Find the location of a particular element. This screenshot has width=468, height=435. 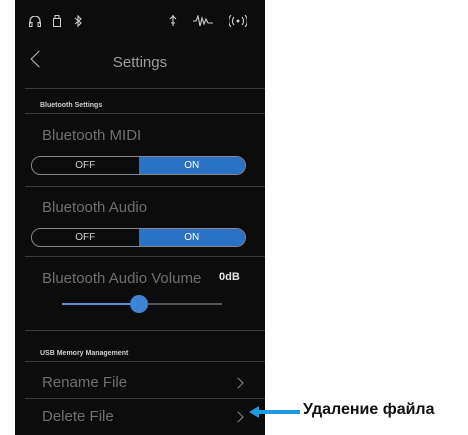

volume-slider-knob is located at coordinates (138, 304).